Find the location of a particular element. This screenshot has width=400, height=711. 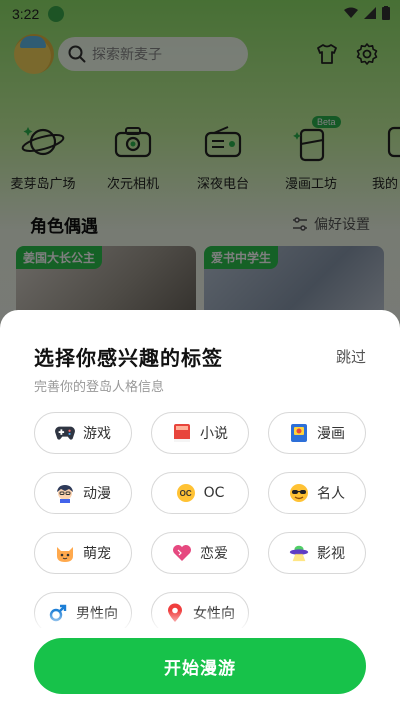

tag-game: 游戏 is located at coordinates (83, 433).